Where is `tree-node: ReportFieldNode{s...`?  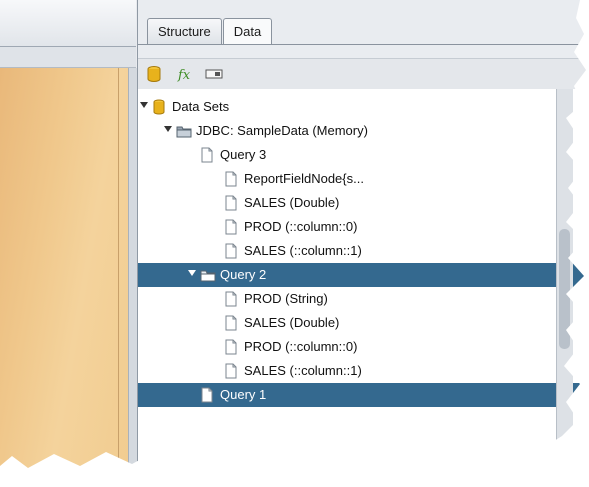 tree-node: ReportFieldNode{s... is located at coordinates (362, 179).